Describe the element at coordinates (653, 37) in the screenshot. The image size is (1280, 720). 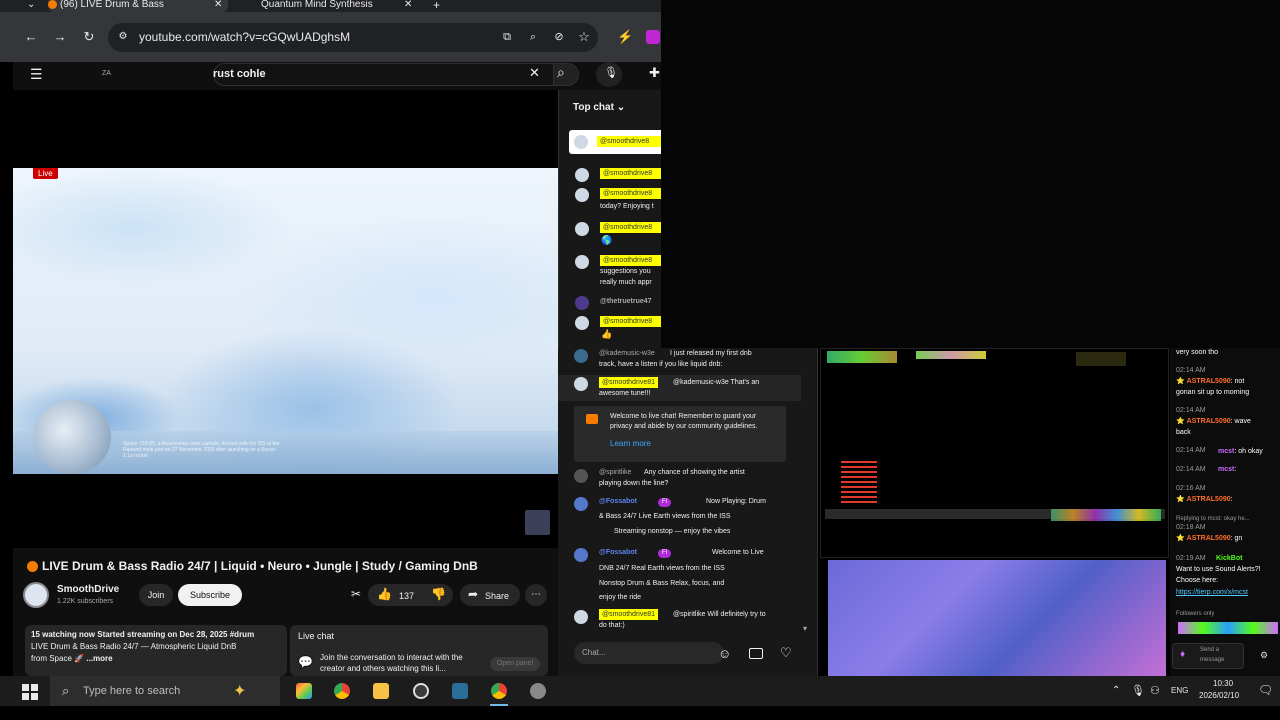
I see `extension-icon` at that location.